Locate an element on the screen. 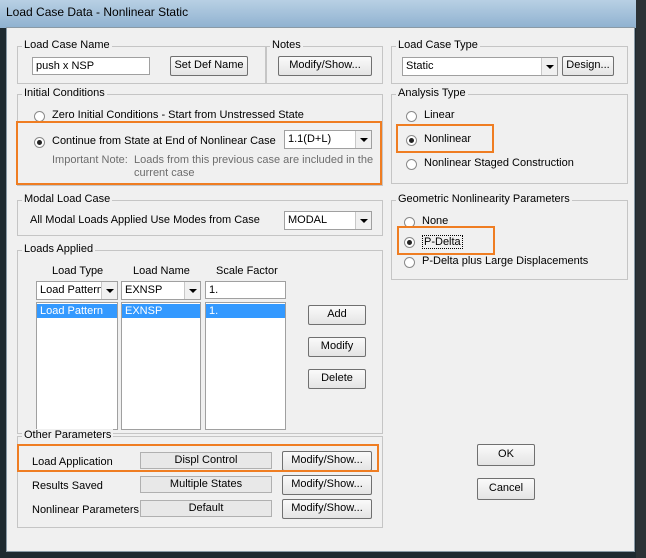 Image resolution: width=646 pixels, height=558 pixels. nonlinear-parameters-value: Default is located at coordinates (206, 508).